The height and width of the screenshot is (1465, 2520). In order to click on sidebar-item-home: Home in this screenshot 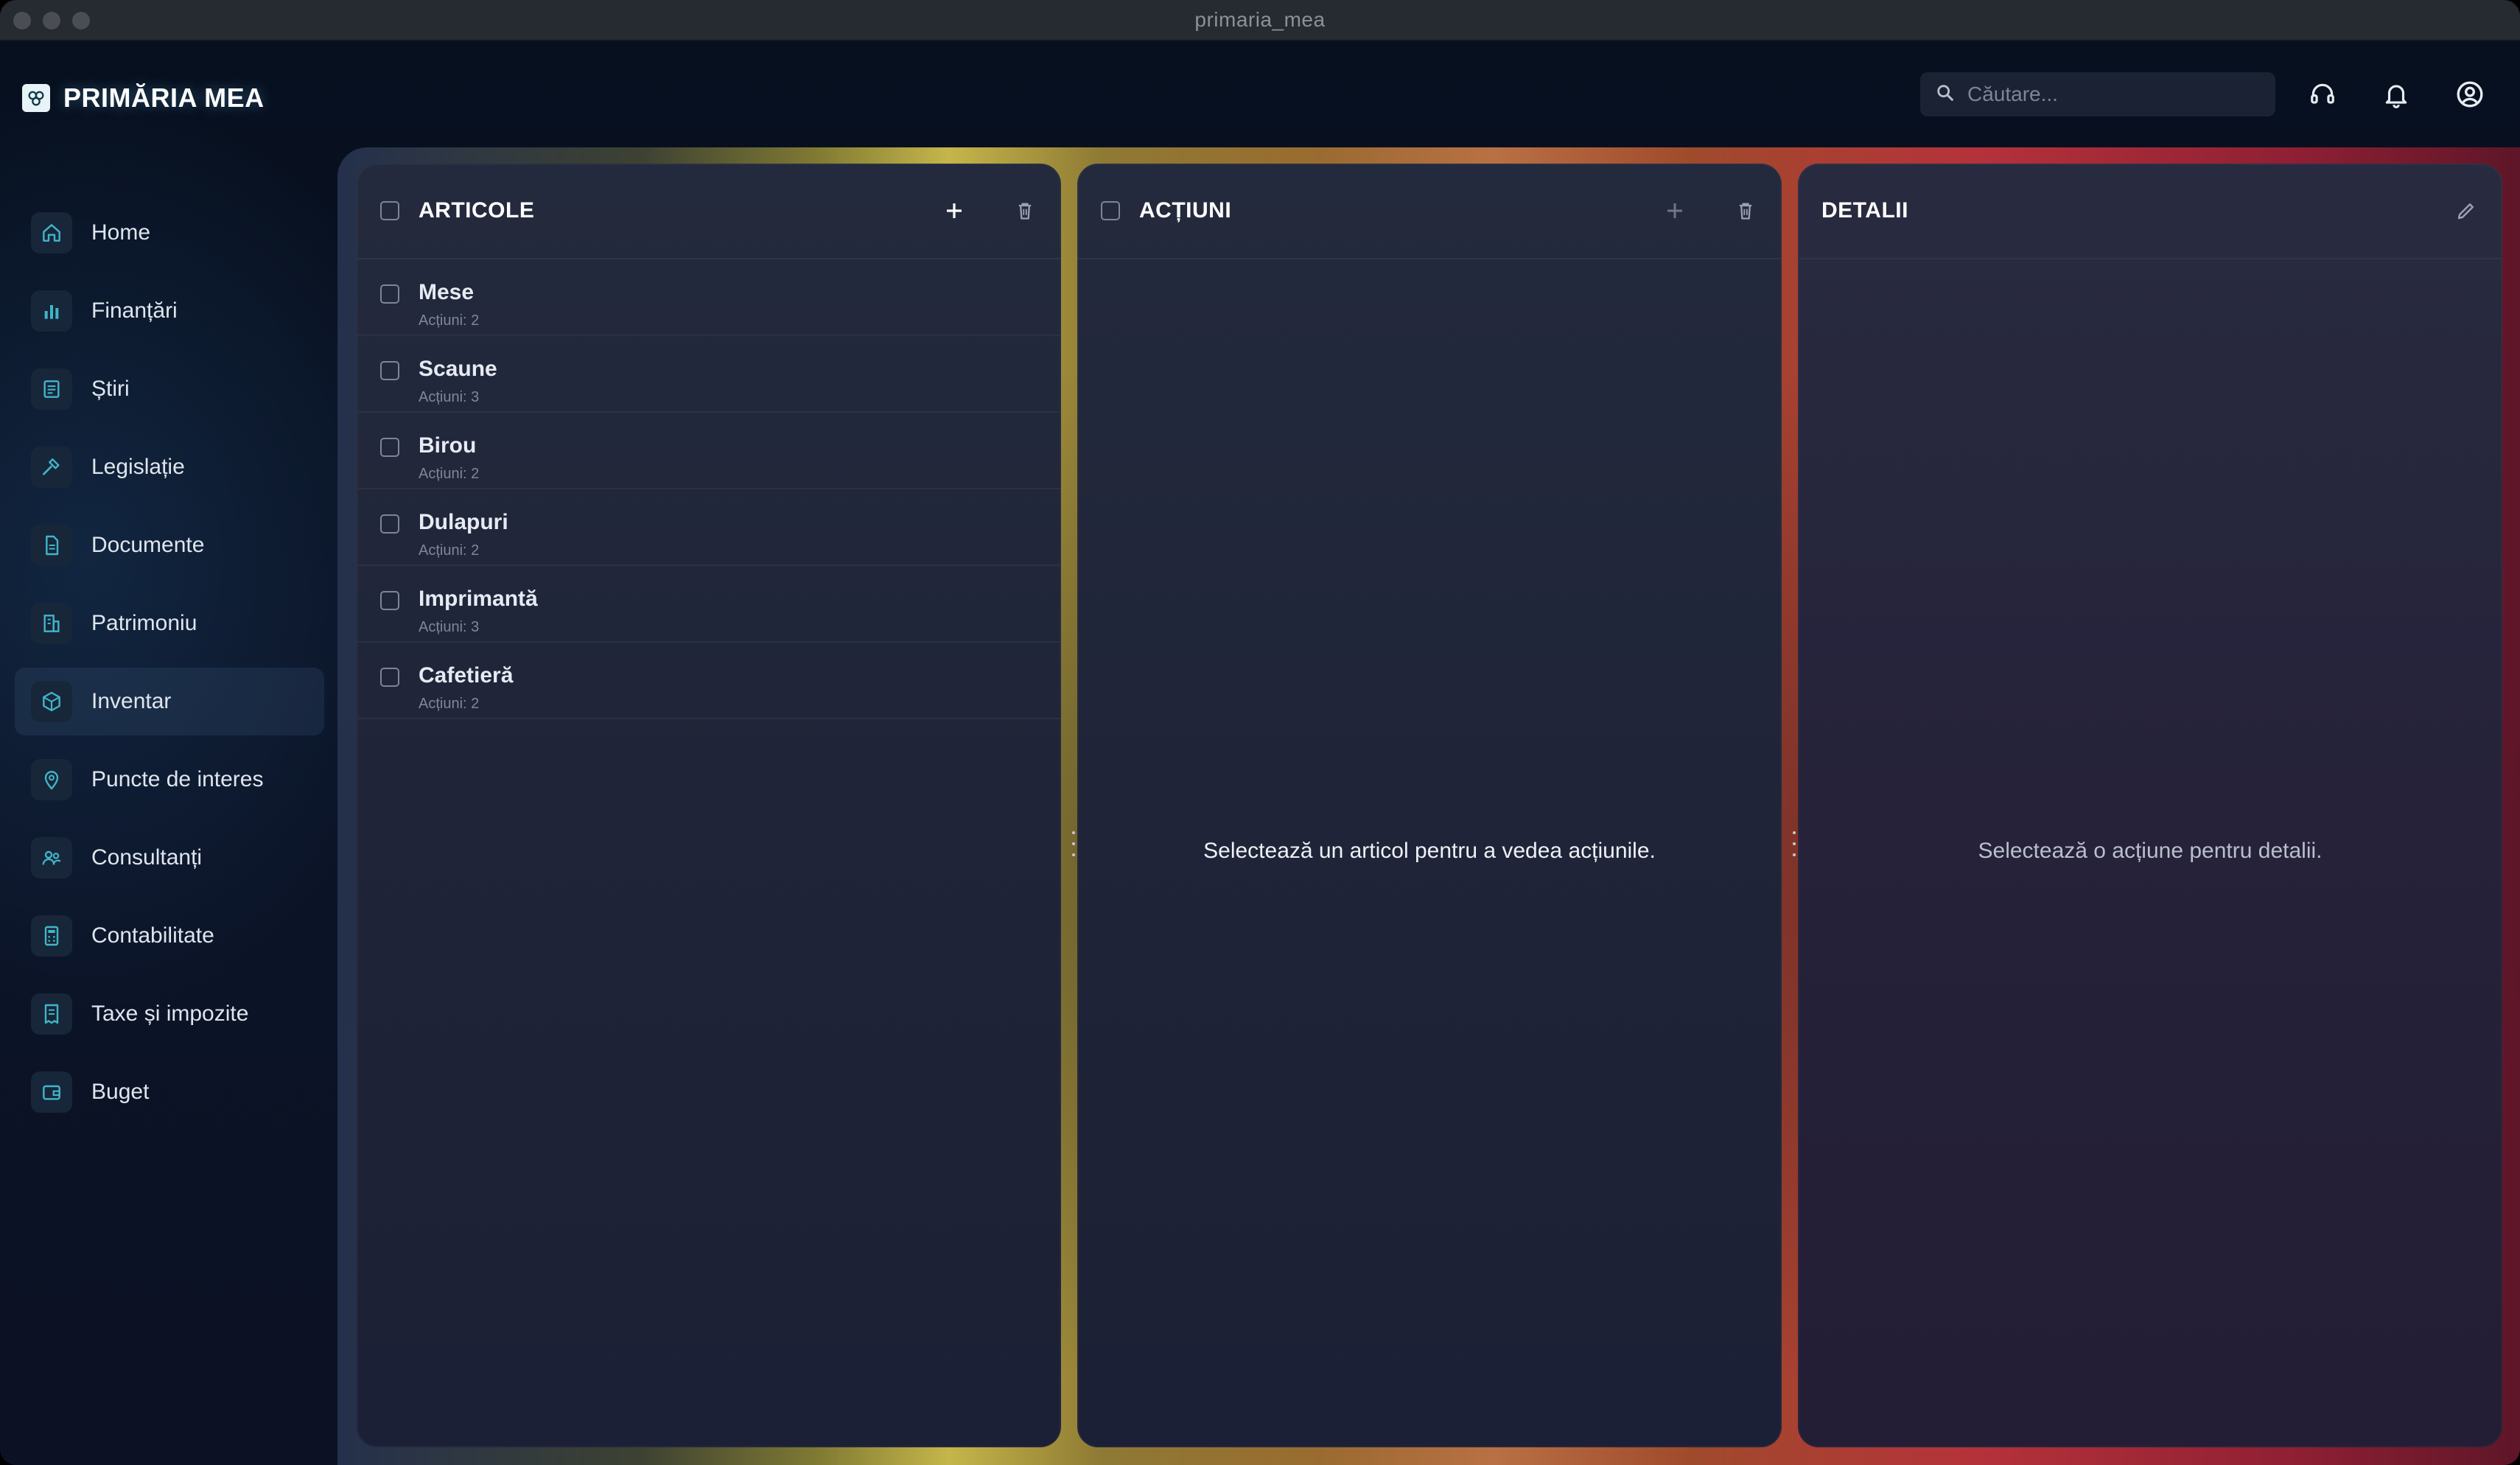, I will do `click(169, 233)`.